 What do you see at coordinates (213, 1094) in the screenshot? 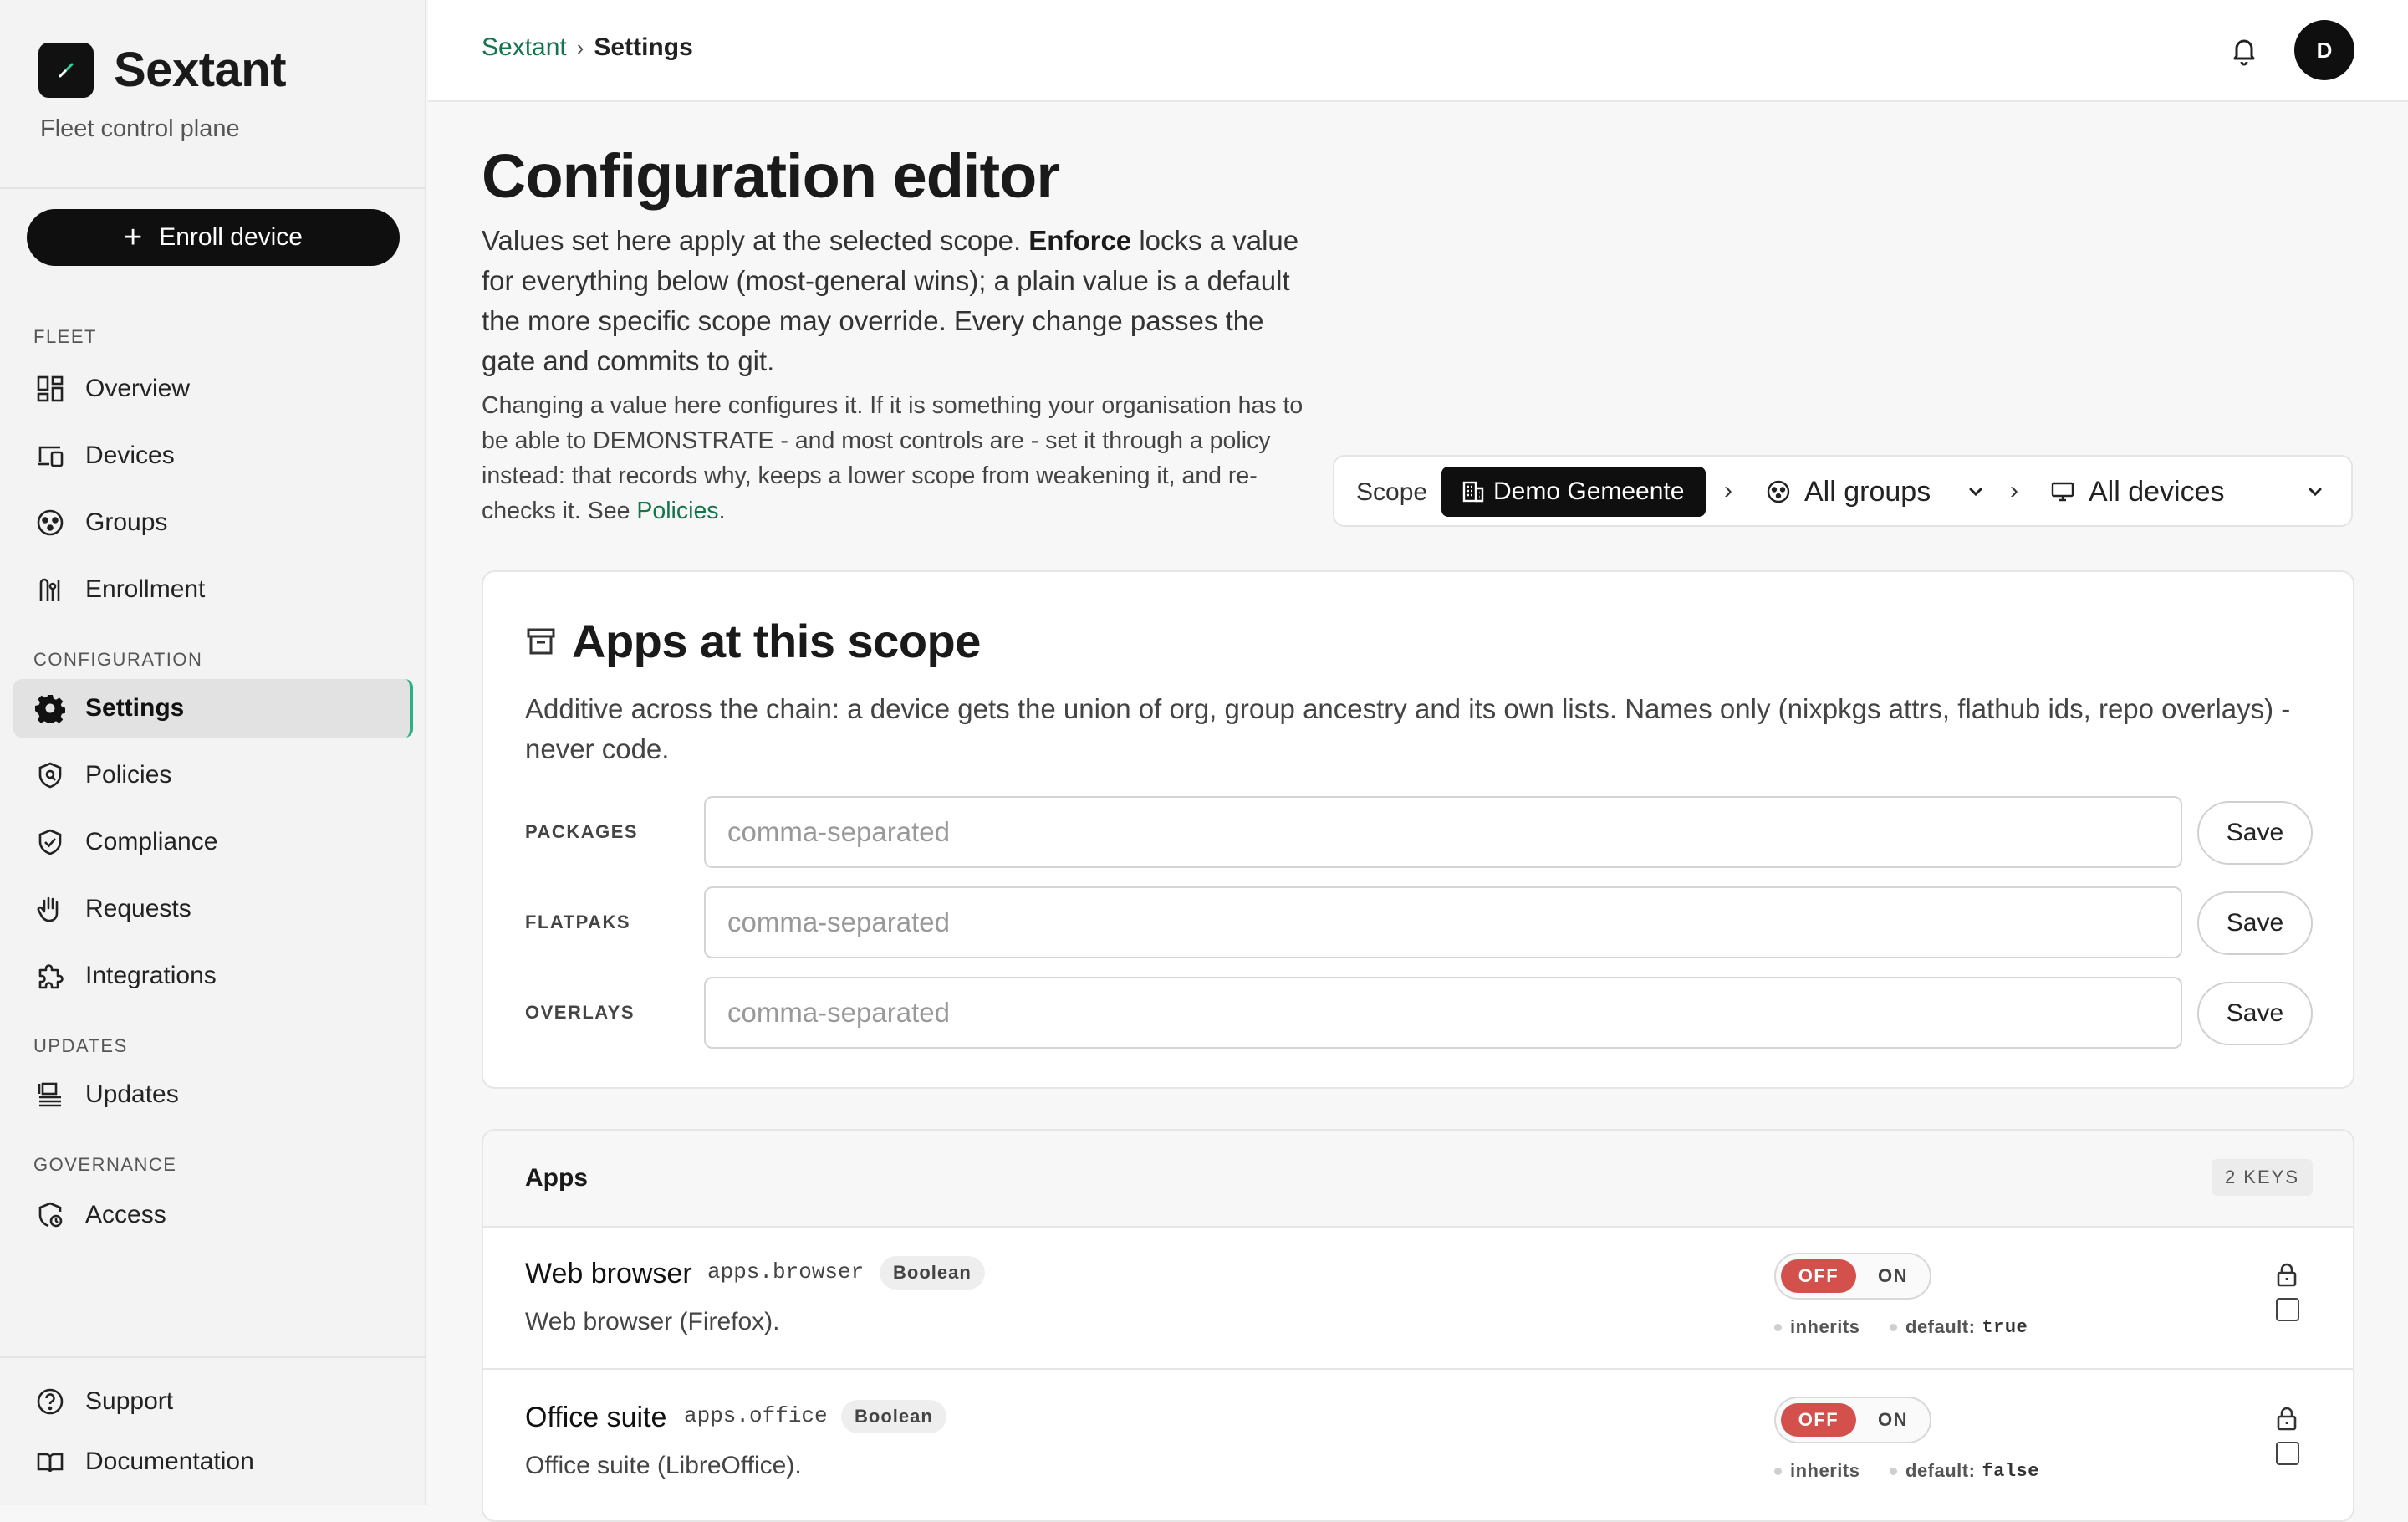
I see `sidebar-item-updates: Updates` at bounding box center [213, 1094].